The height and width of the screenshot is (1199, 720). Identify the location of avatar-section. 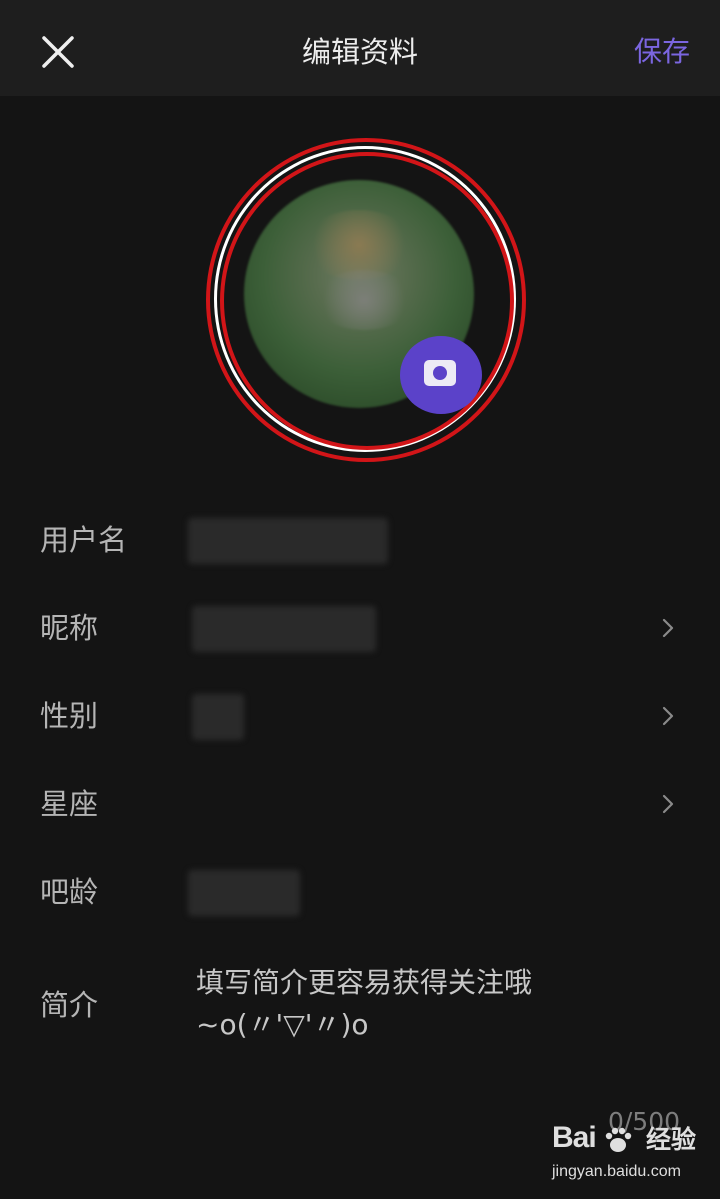
(366, 300).